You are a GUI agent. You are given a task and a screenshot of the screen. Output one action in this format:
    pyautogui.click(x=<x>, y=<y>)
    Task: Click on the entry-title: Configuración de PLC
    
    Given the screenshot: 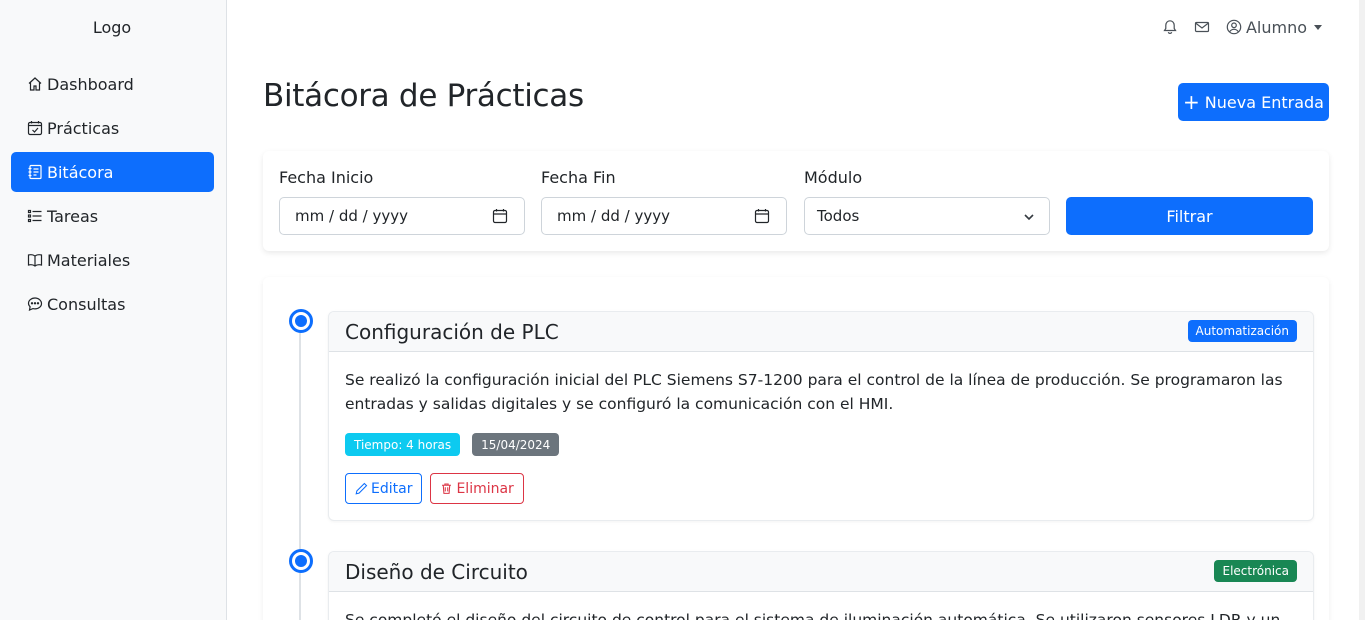 What is the action you would take?
    pyautogui.click(x=452, y=332)
    